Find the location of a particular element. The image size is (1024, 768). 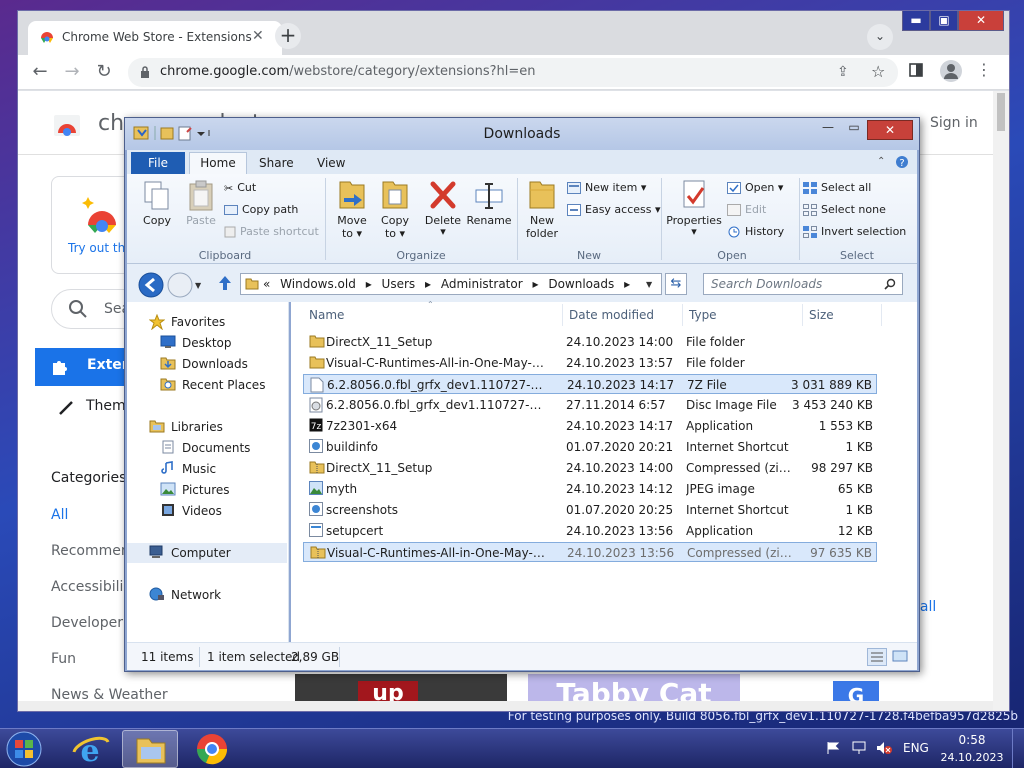

chrome-web-store-logo-icon is located at coordinates (67, 124).